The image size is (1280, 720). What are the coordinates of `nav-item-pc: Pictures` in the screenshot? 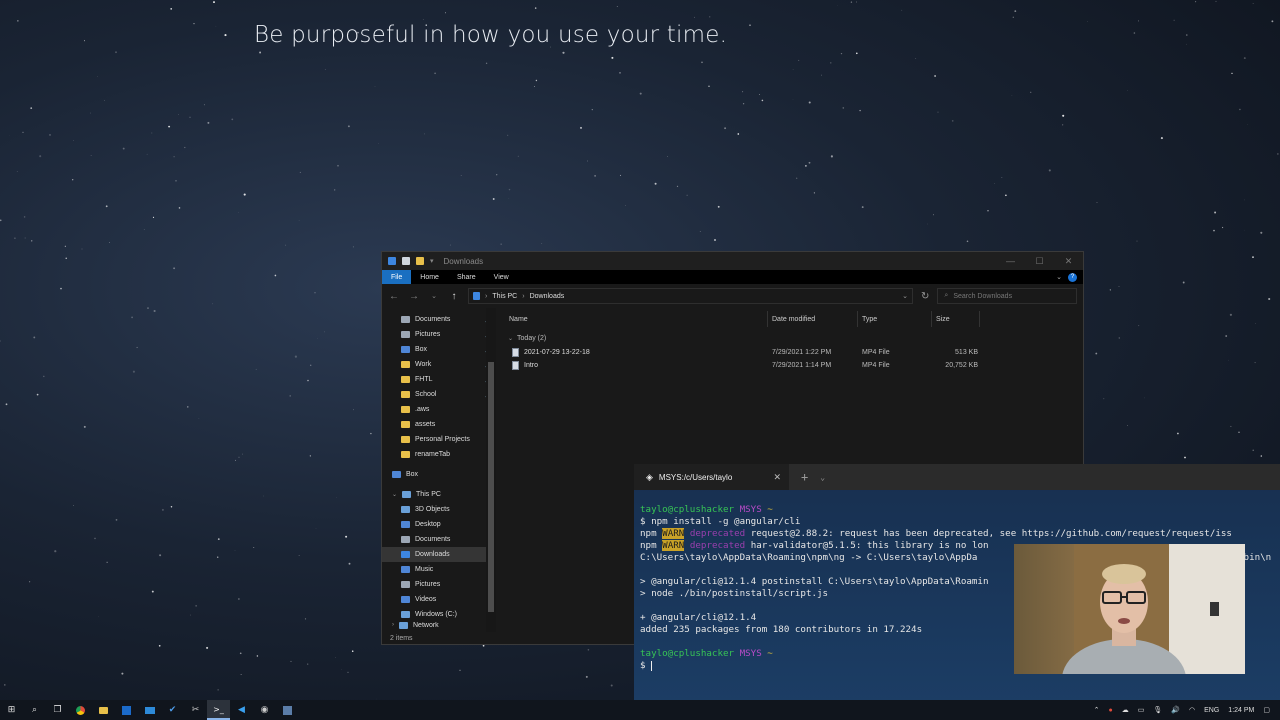 It's located at (439, 584).